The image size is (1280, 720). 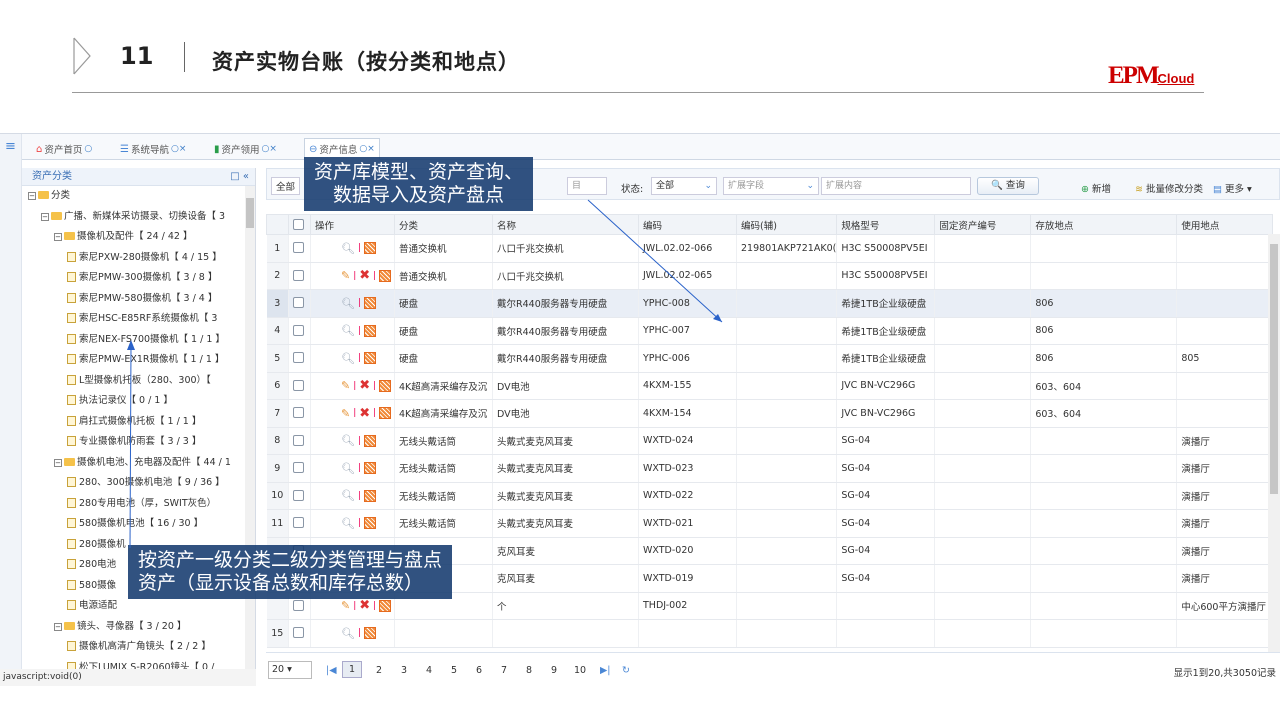 I want to click on close-icon: ○, so click(x=88, y=149).